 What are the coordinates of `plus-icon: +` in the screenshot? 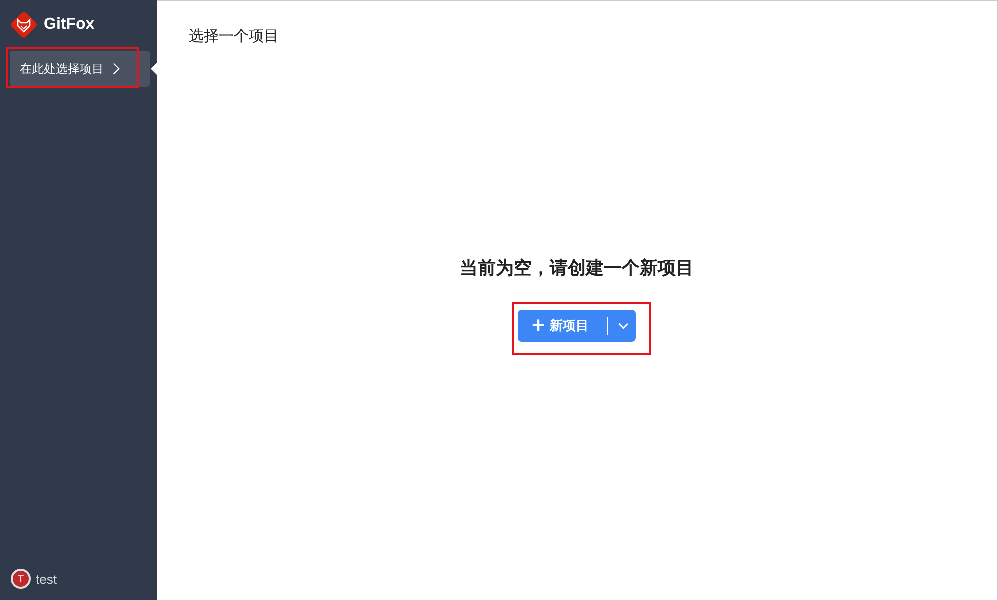 It's located at (538, 326).